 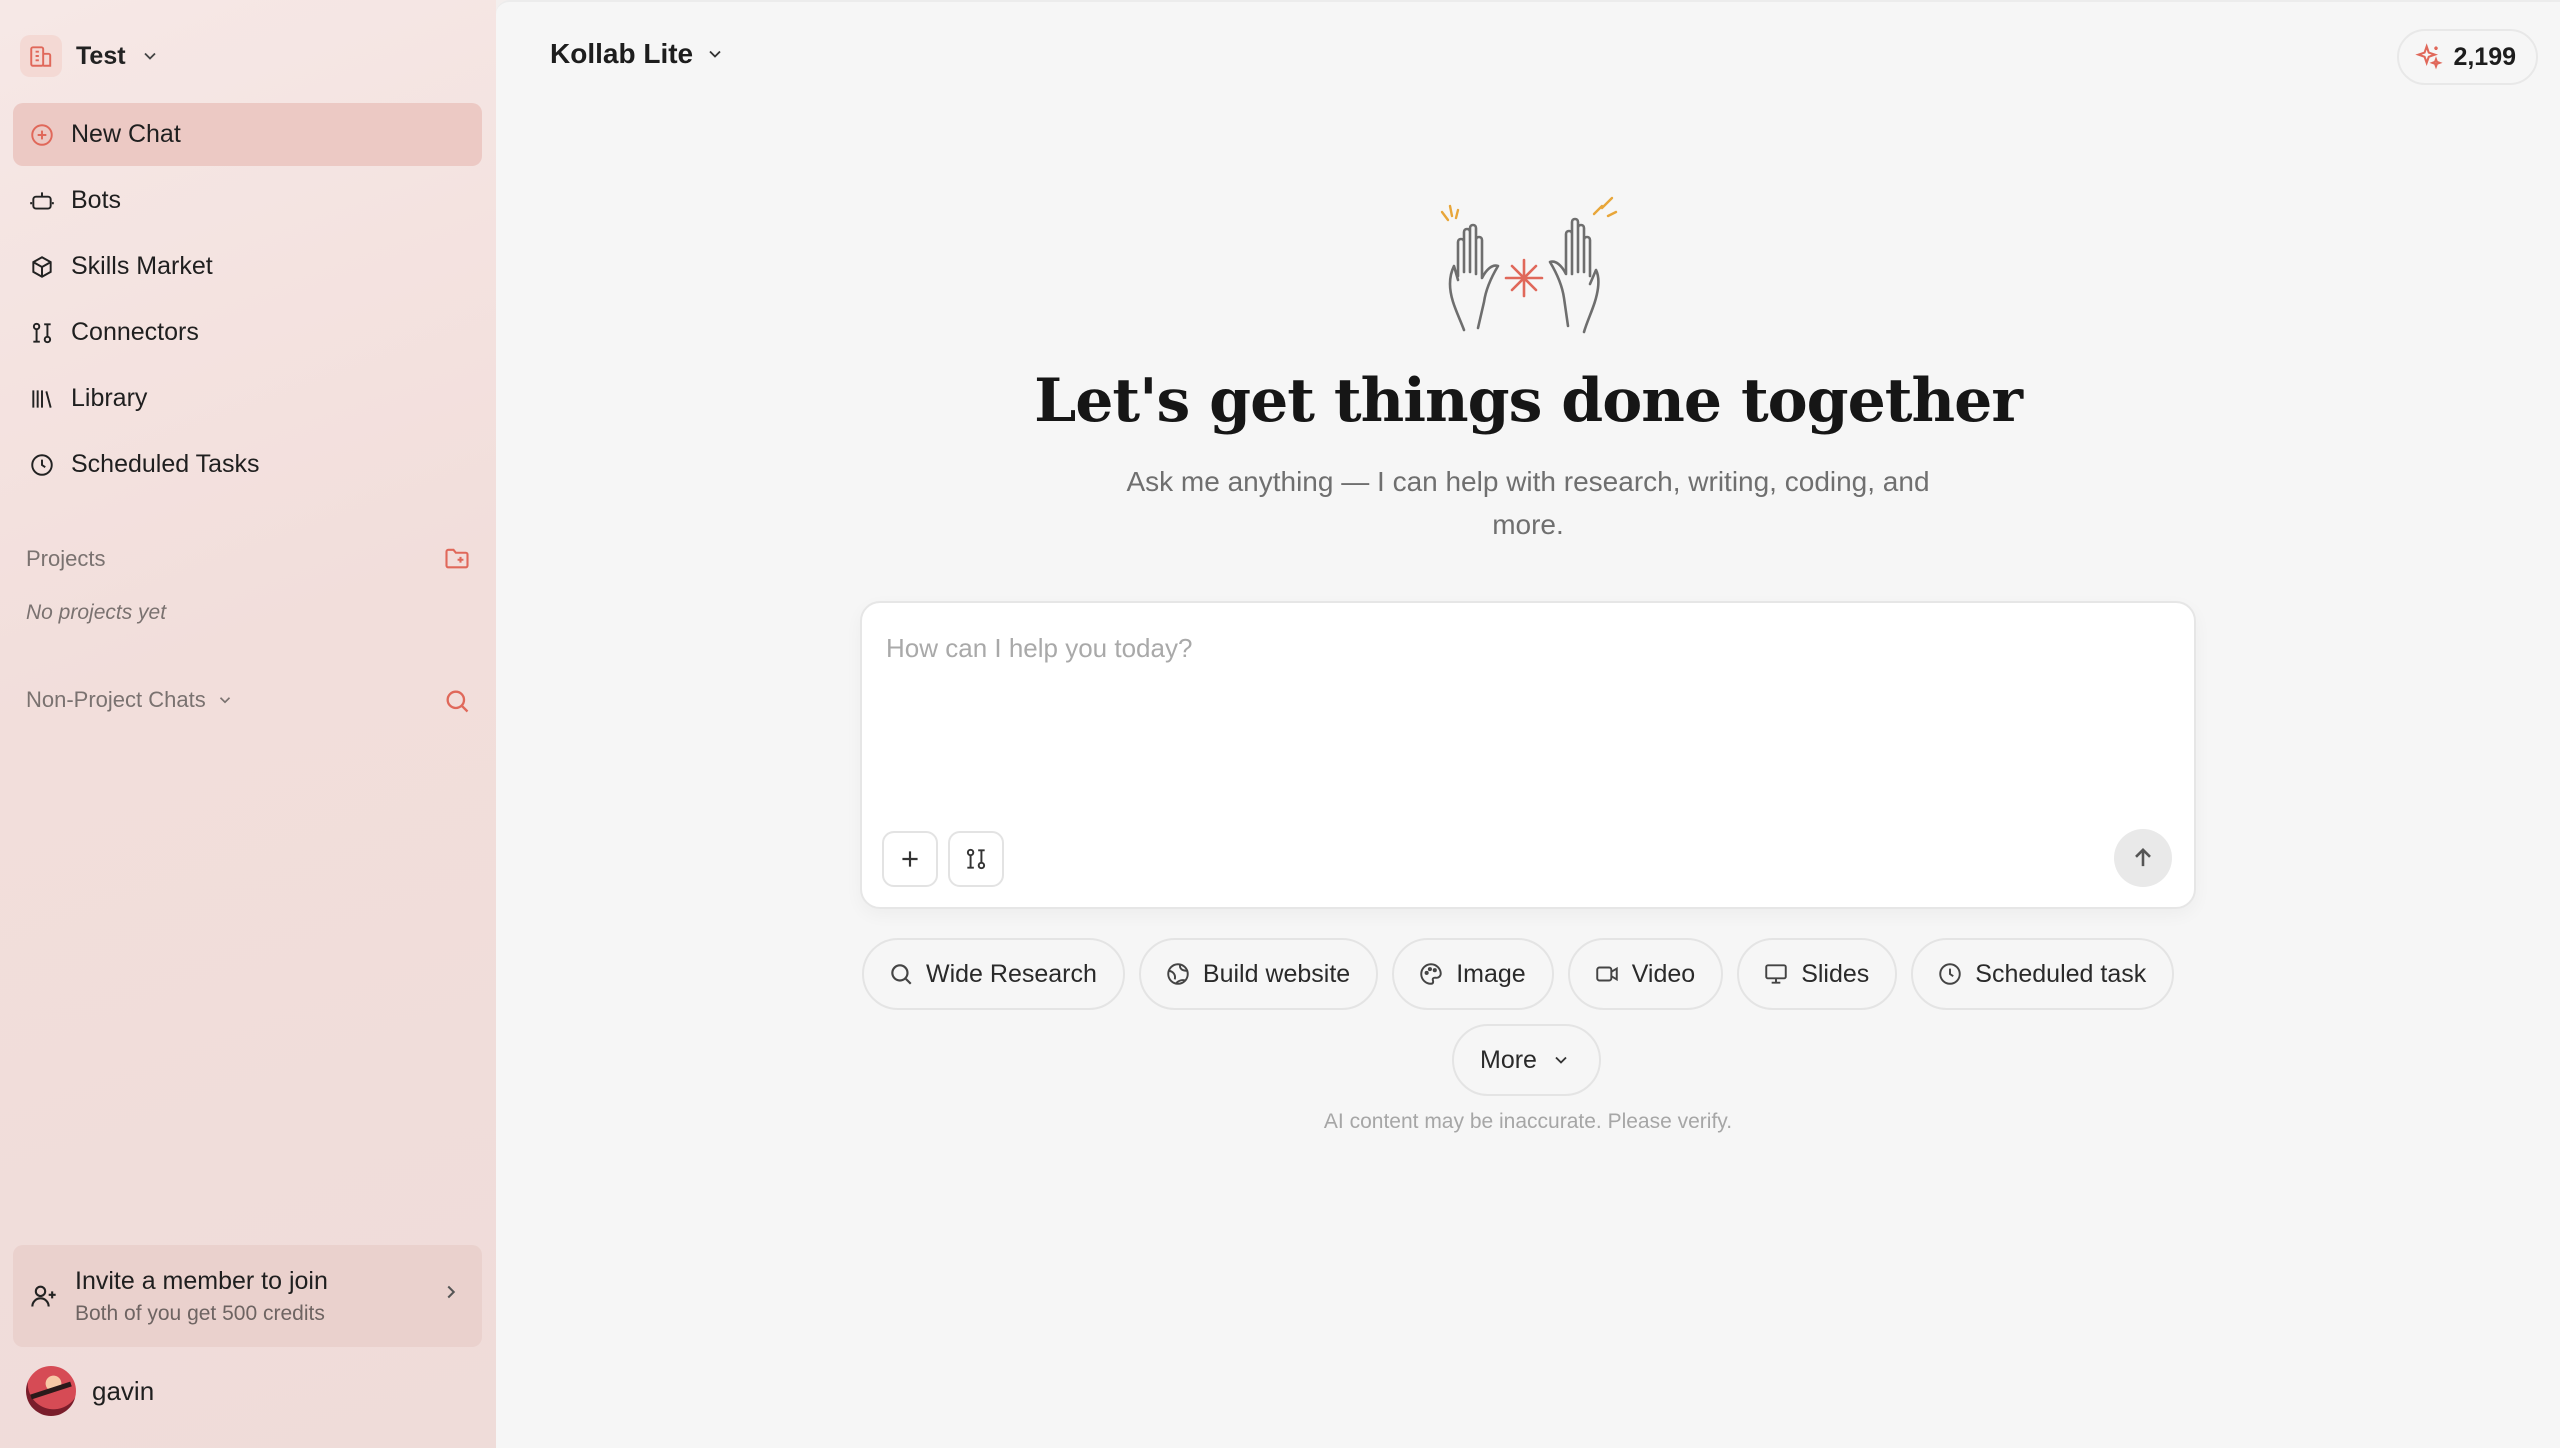 What do you see at coordinates (51, 1391) in the screenshot?
I see `avatar` at bounding box center [51, 1391].